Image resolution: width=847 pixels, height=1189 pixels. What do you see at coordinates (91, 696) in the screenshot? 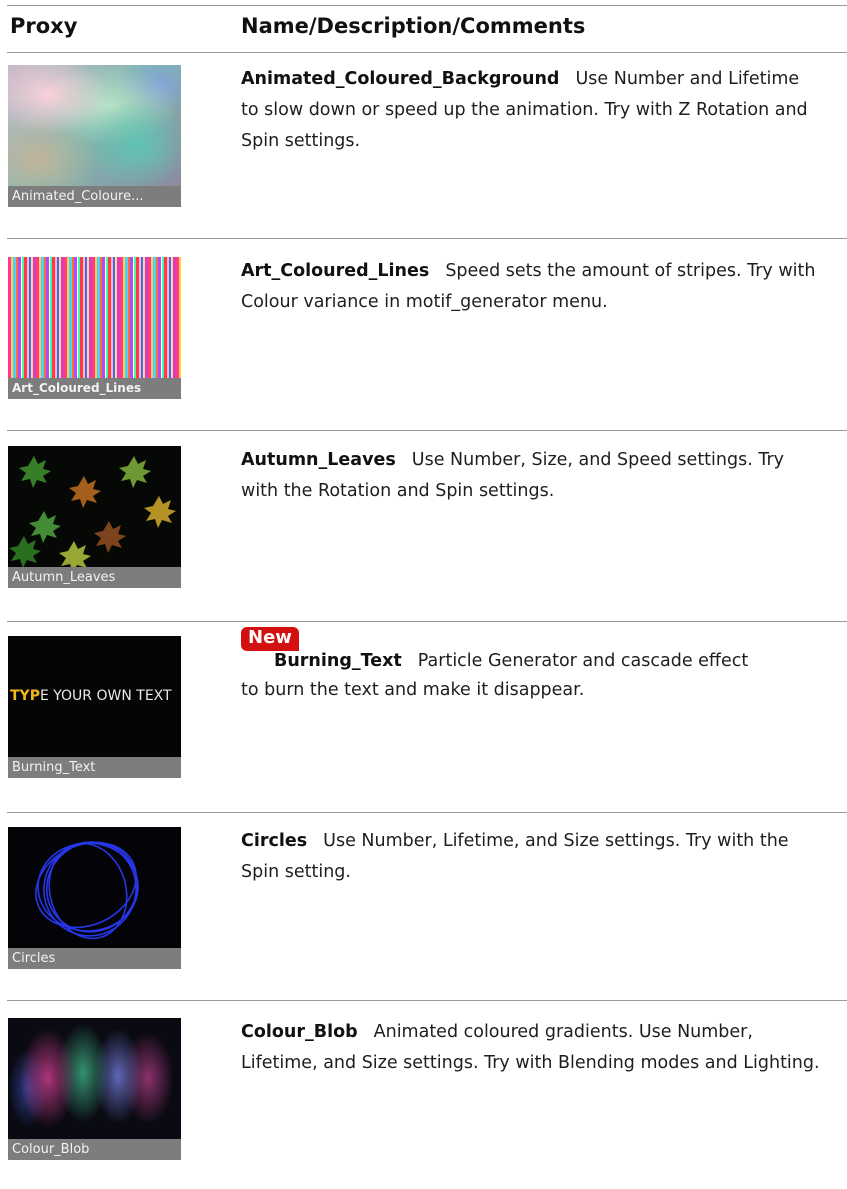
I see `thumbnail-sample-text: TYPE YOUR OWN TEXT` at bounding box center [91, 696].